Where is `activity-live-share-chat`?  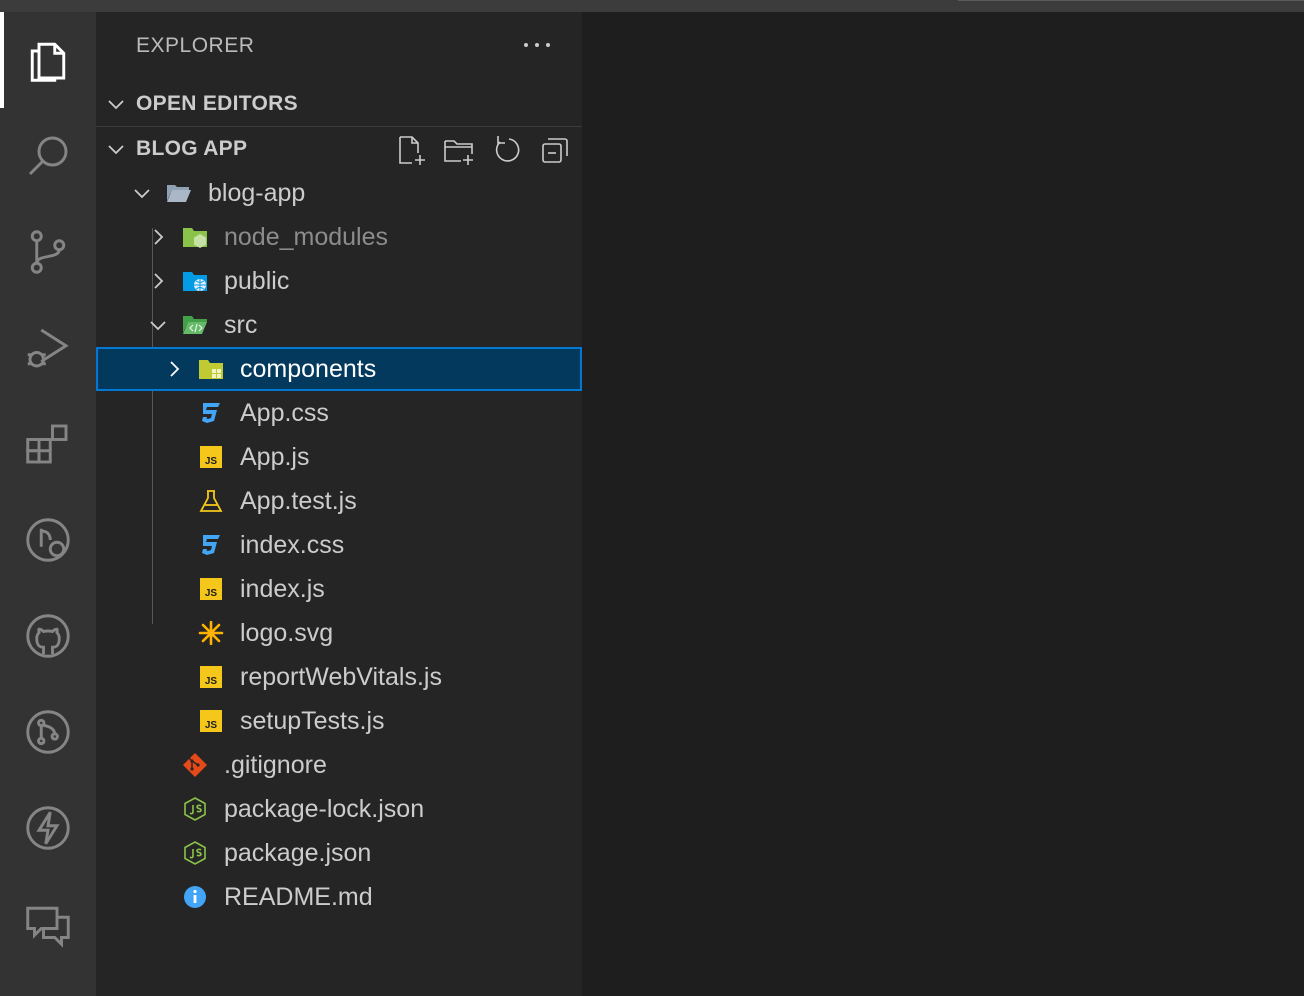 activity-live-share-chat is located at coordinates (48, 924).